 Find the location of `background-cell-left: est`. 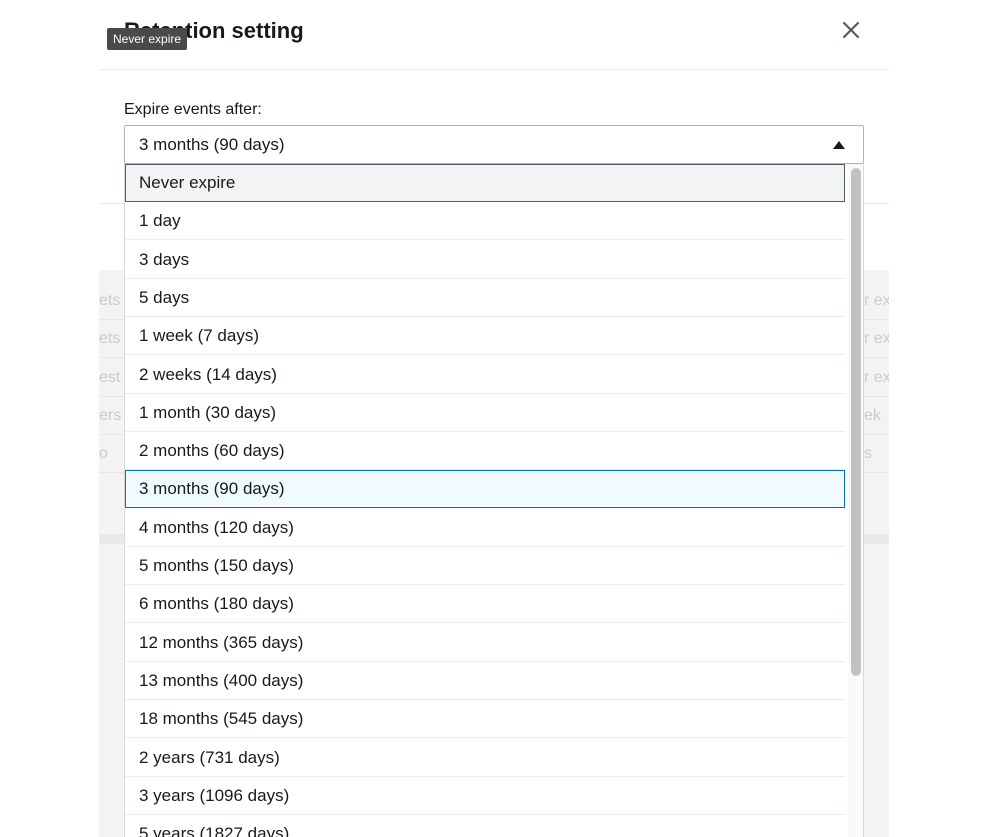

background-cell-left: est is located at coordinates (110, 377).